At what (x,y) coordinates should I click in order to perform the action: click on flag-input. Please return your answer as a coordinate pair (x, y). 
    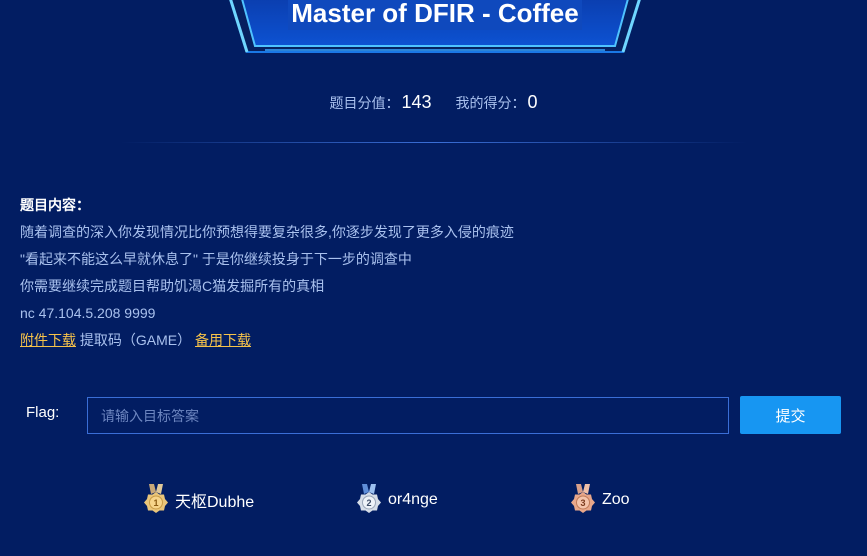
    Looking at the image, I should click on (408, 415).